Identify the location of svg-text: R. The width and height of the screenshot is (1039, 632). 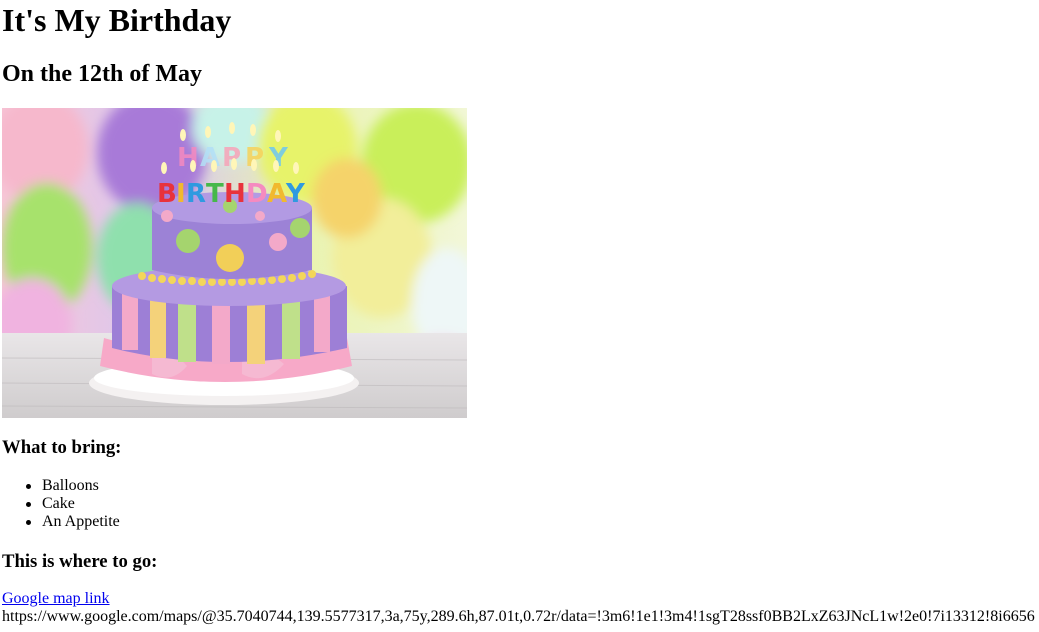
(196, 194).